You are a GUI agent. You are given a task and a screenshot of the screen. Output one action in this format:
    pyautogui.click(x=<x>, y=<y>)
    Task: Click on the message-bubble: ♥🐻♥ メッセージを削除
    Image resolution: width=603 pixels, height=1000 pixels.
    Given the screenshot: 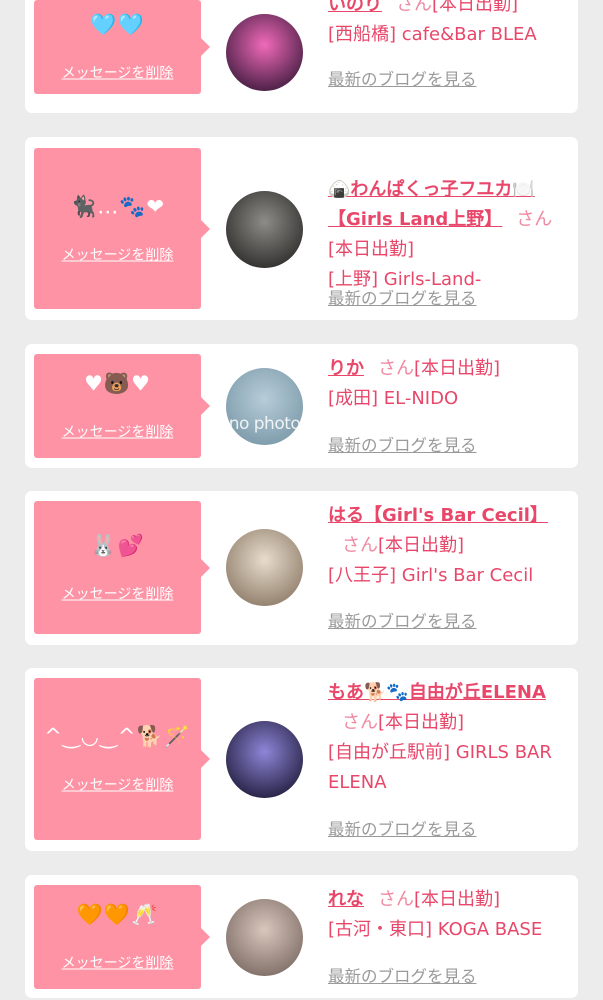 What is the action you would take?
    pyautogui.click(x=122, y=406)
    